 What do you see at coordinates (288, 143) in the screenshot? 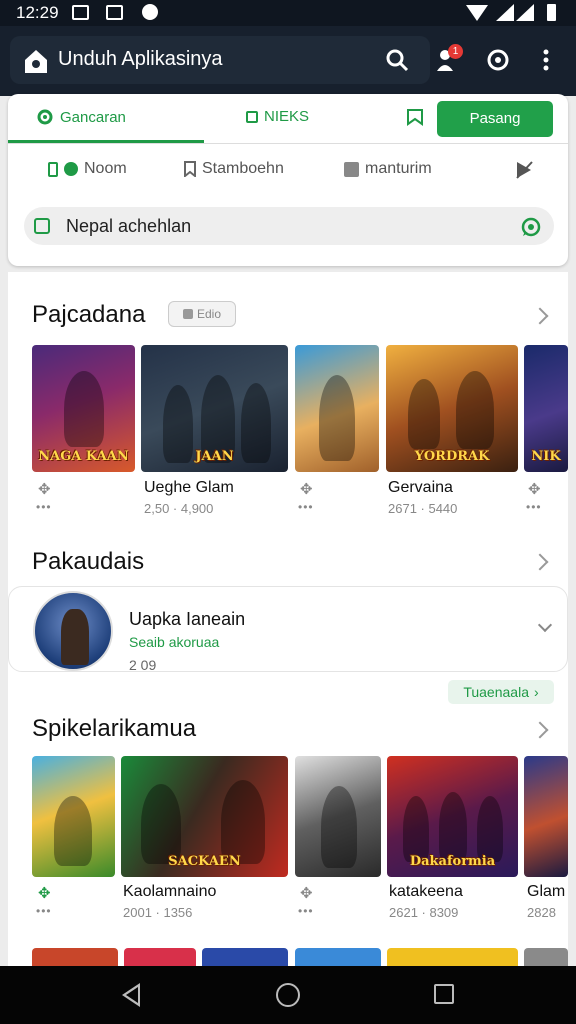
I see `divider` at bounding box center [288, 143].